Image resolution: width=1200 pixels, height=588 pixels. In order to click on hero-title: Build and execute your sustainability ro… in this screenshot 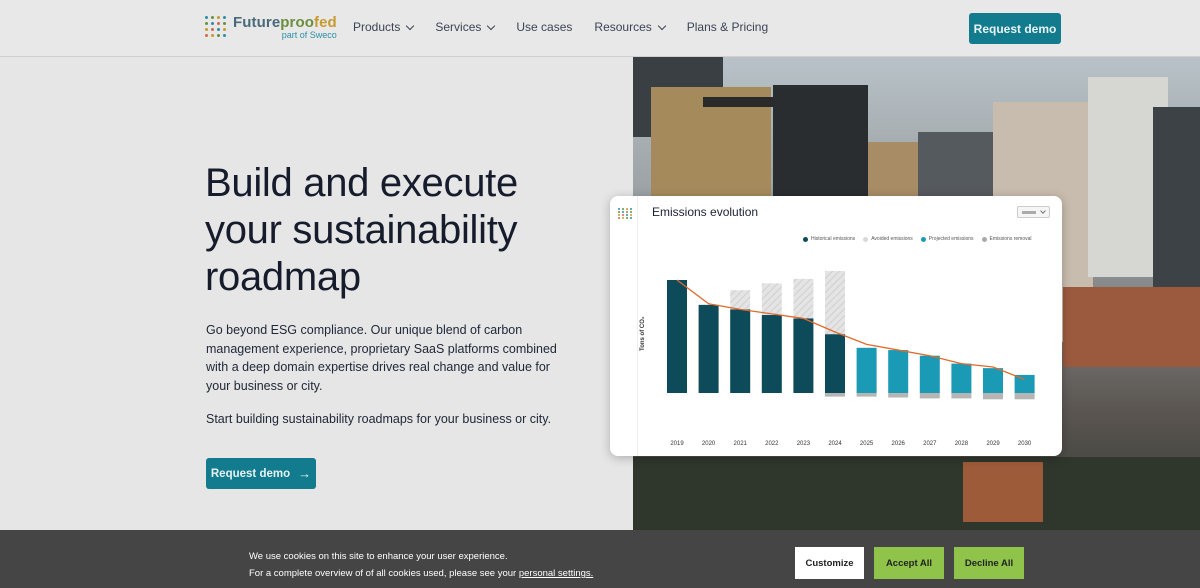, I will do `click(361, 230)`.